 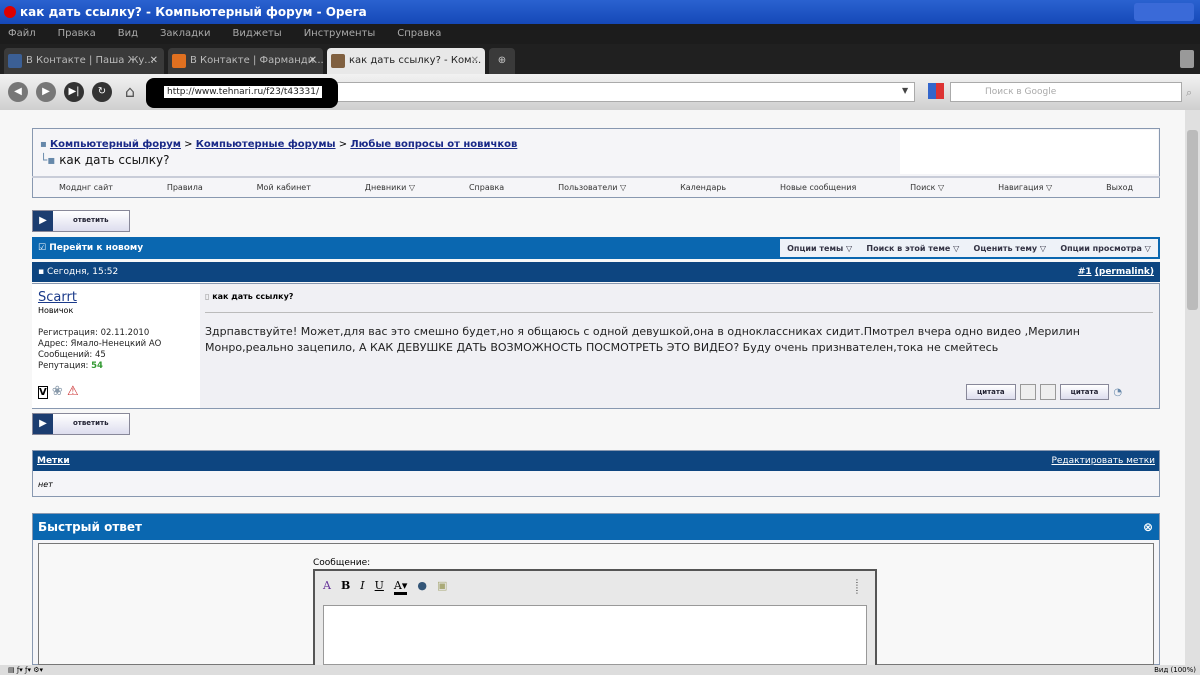 What do you see at coordinates (77, 34) in the screenshot?
I see `menu-edit: Правка` at bounding box center [77, 34].